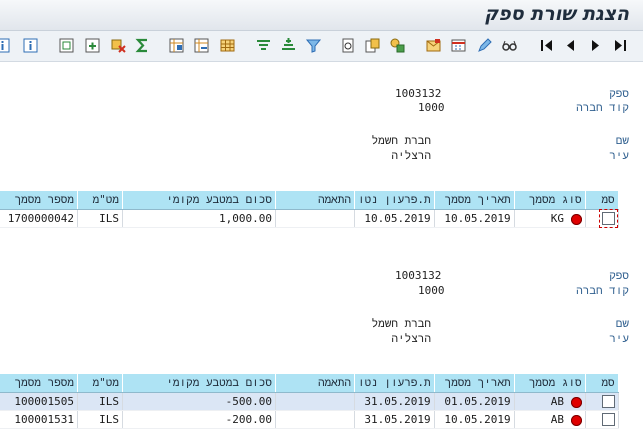 The width and height of the screenshot is (643, 442). What do you see at coordinates (313, 45) in the screenshot?
I see `funnel-icon` at bounding box center [313, 45].